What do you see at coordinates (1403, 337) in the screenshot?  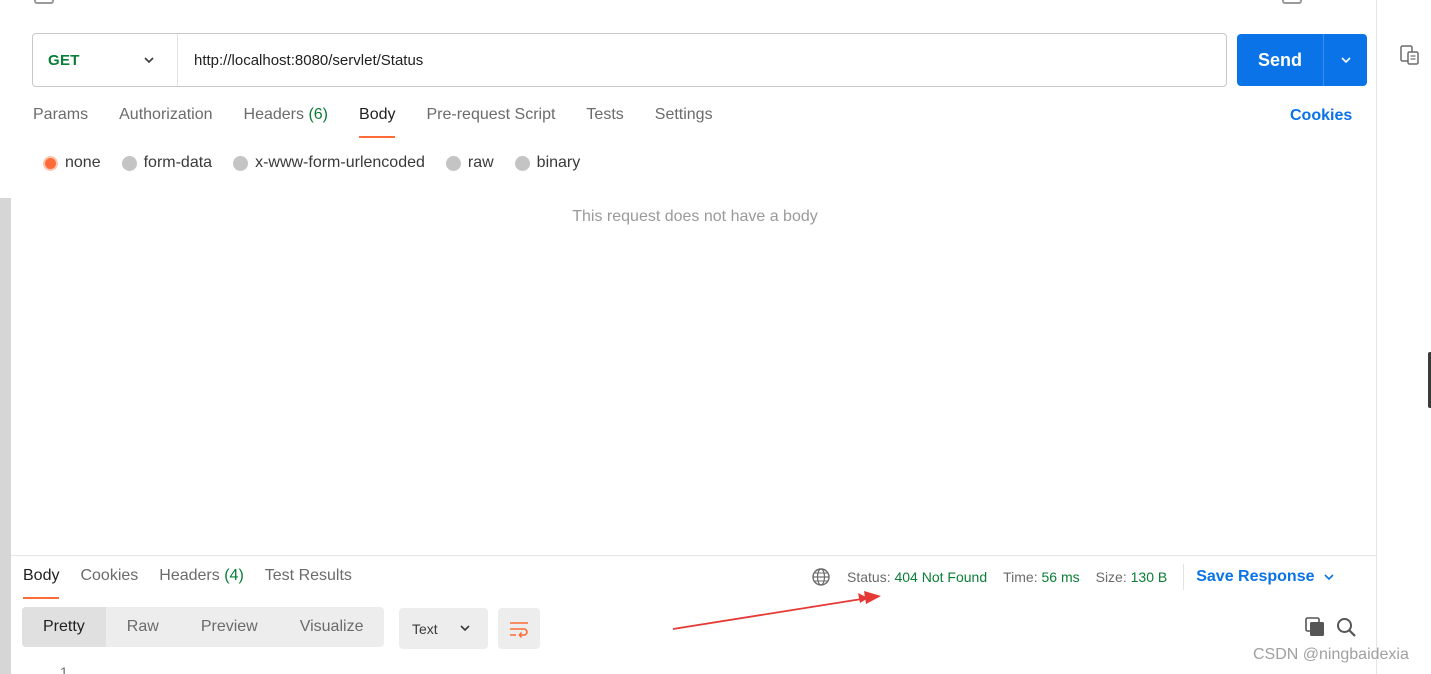 I see `right-sidebar` at bounding box center [1403, 337].